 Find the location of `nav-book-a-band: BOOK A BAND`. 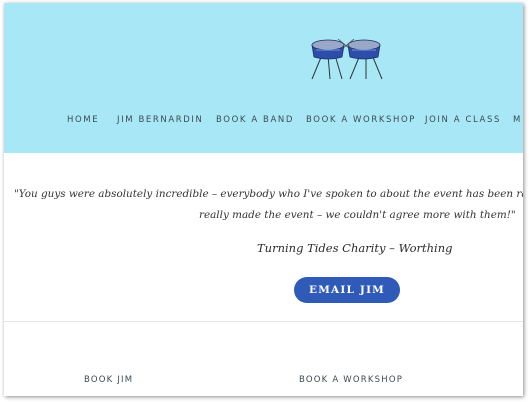

nav-book-a-band: BOOK A BAND is located at coordinates (255, 120).